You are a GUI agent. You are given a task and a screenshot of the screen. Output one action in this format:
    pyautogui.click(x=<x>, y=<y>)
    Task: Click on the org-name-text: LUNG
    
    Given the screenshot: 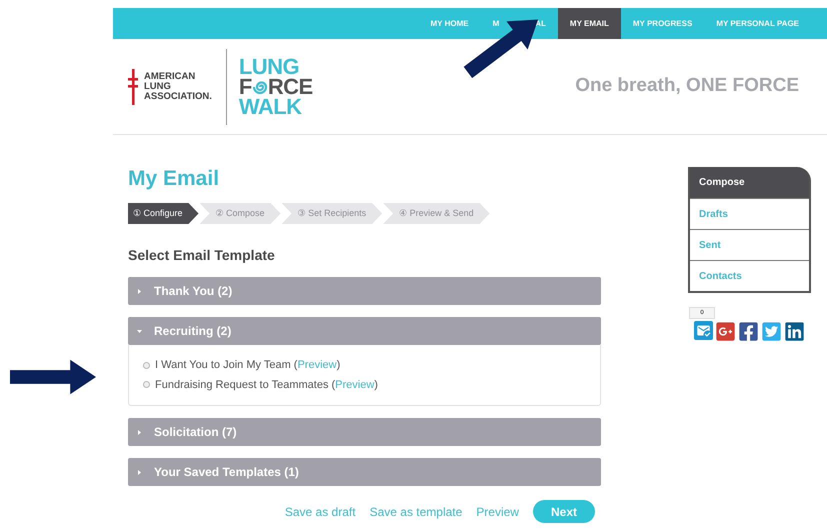 What is the action you would take?
    pyautogui.click(x=158, y=87)
    